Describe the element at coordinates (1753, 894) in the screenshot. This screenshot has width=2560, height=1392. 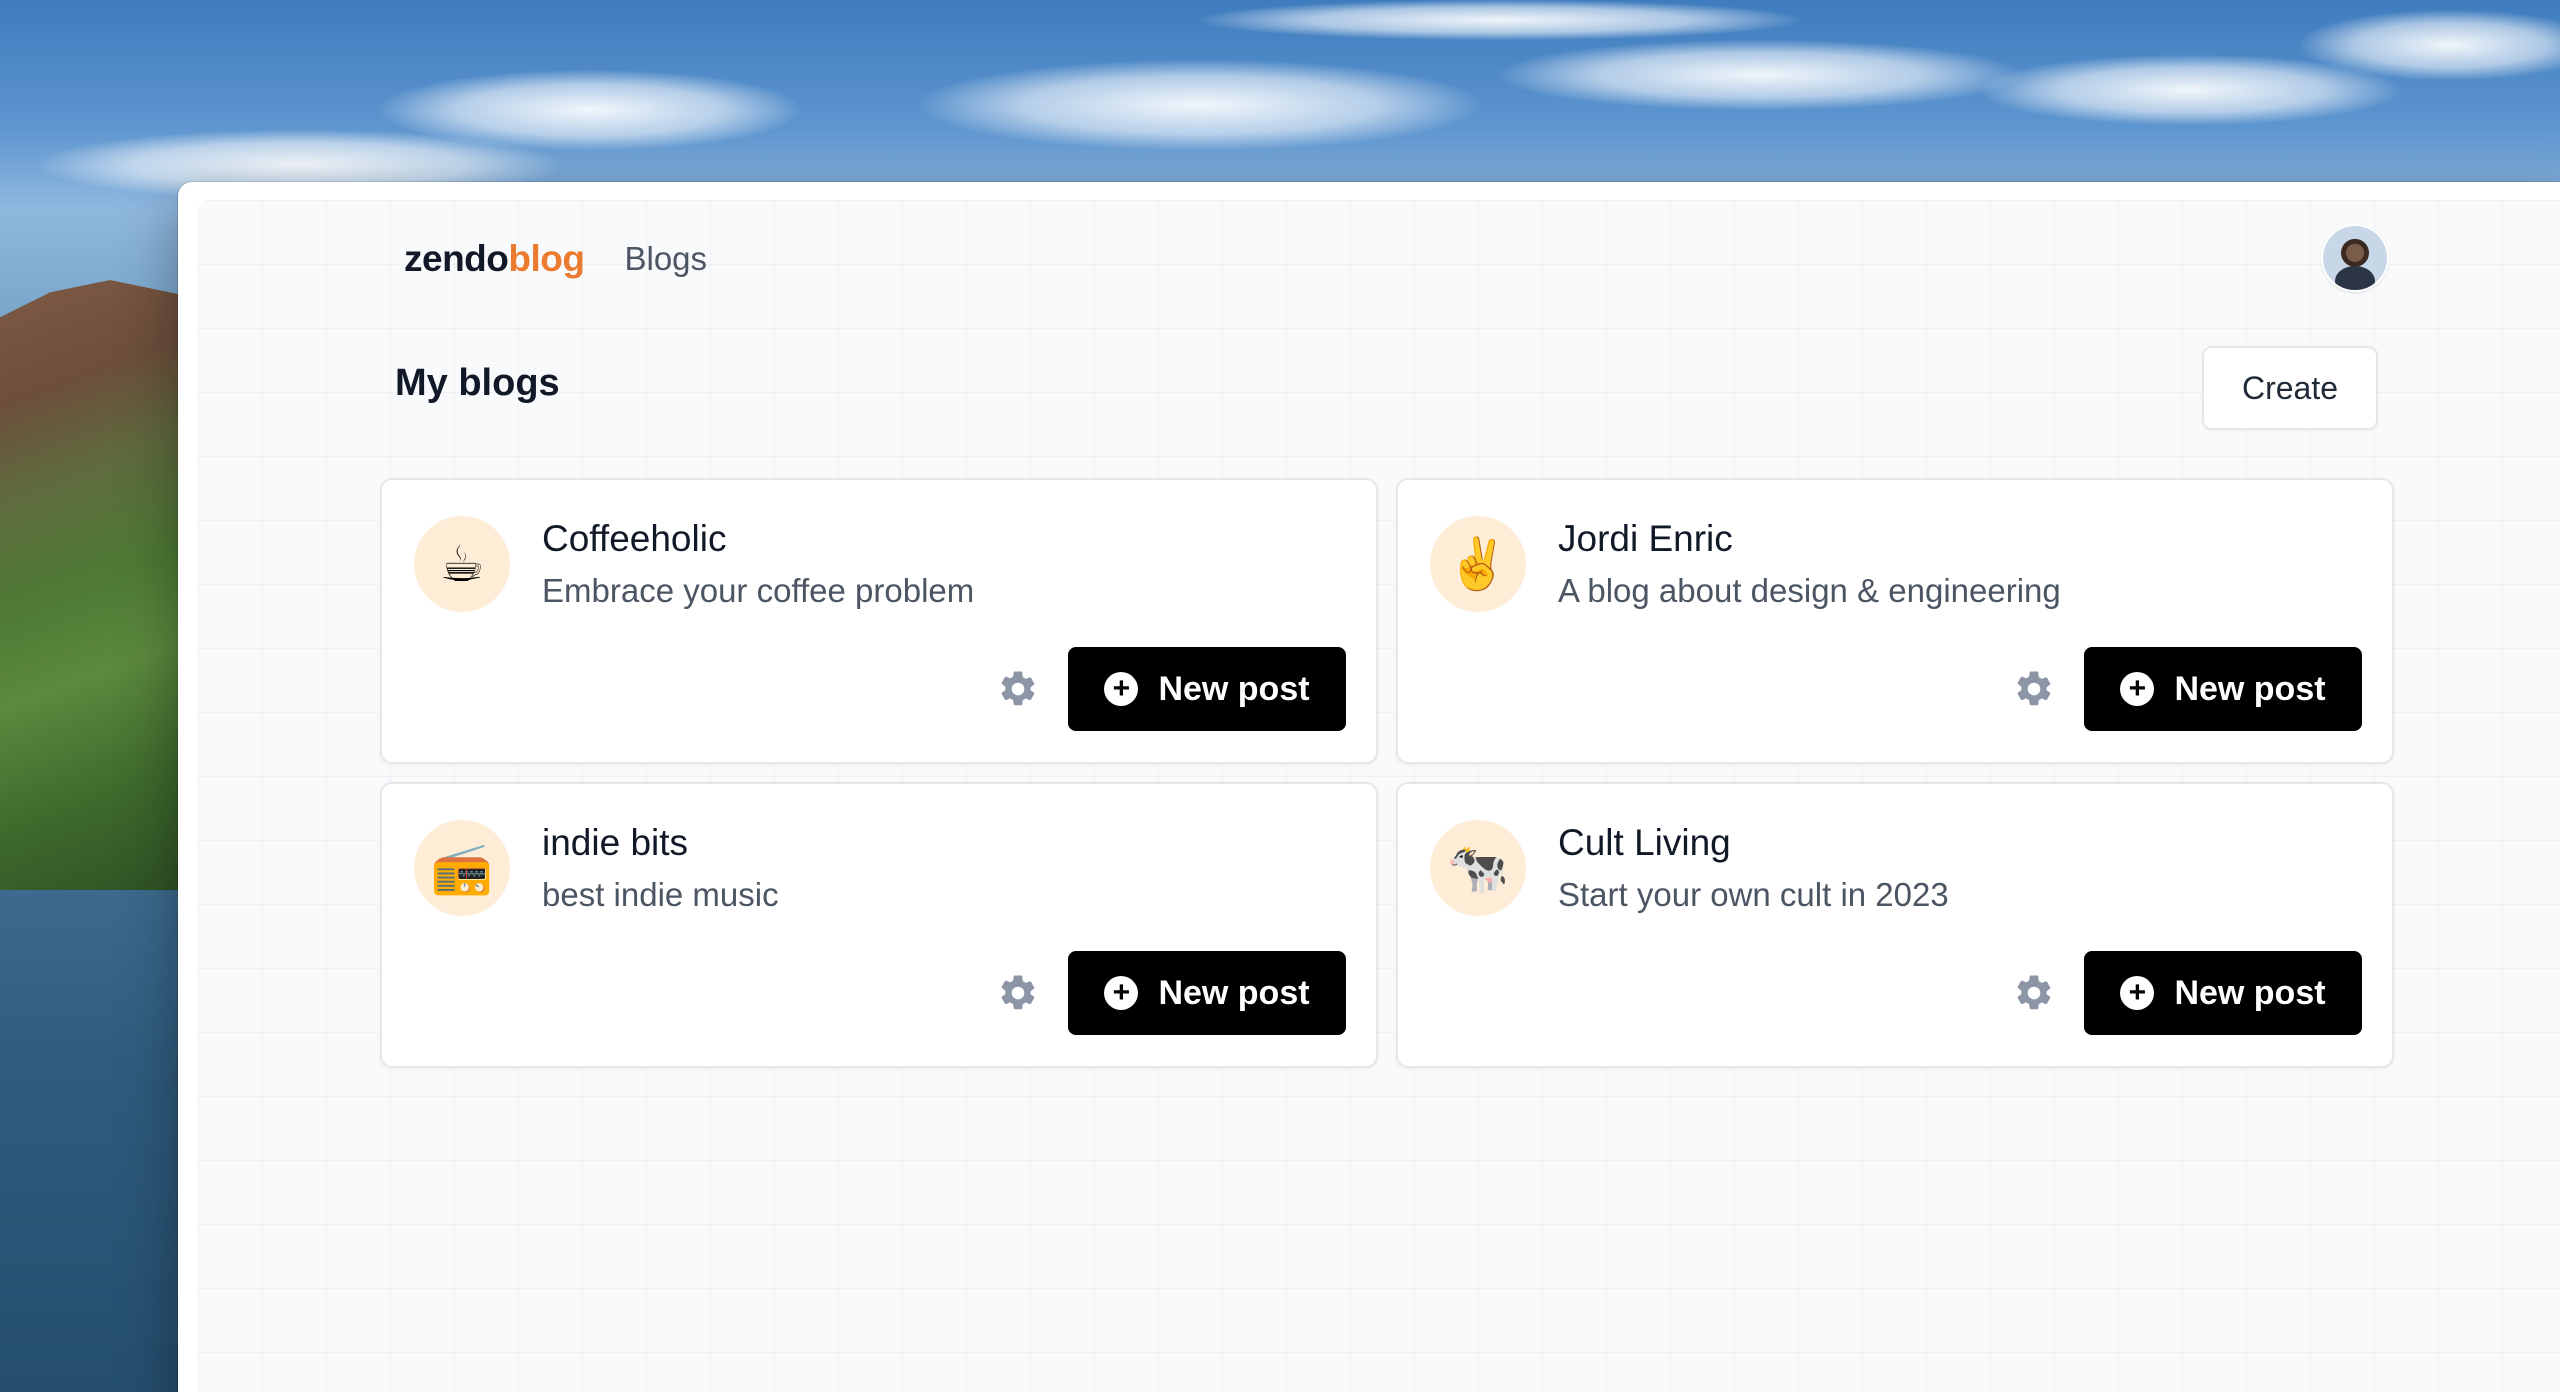
I see `blog-description: Start your own cult in 2023` at that location.